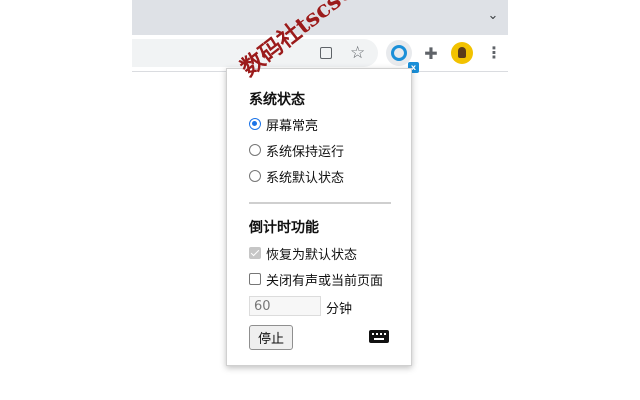 The height and width of the screenshot is (400, 640). I want to click on avatar, so click(462, 53).